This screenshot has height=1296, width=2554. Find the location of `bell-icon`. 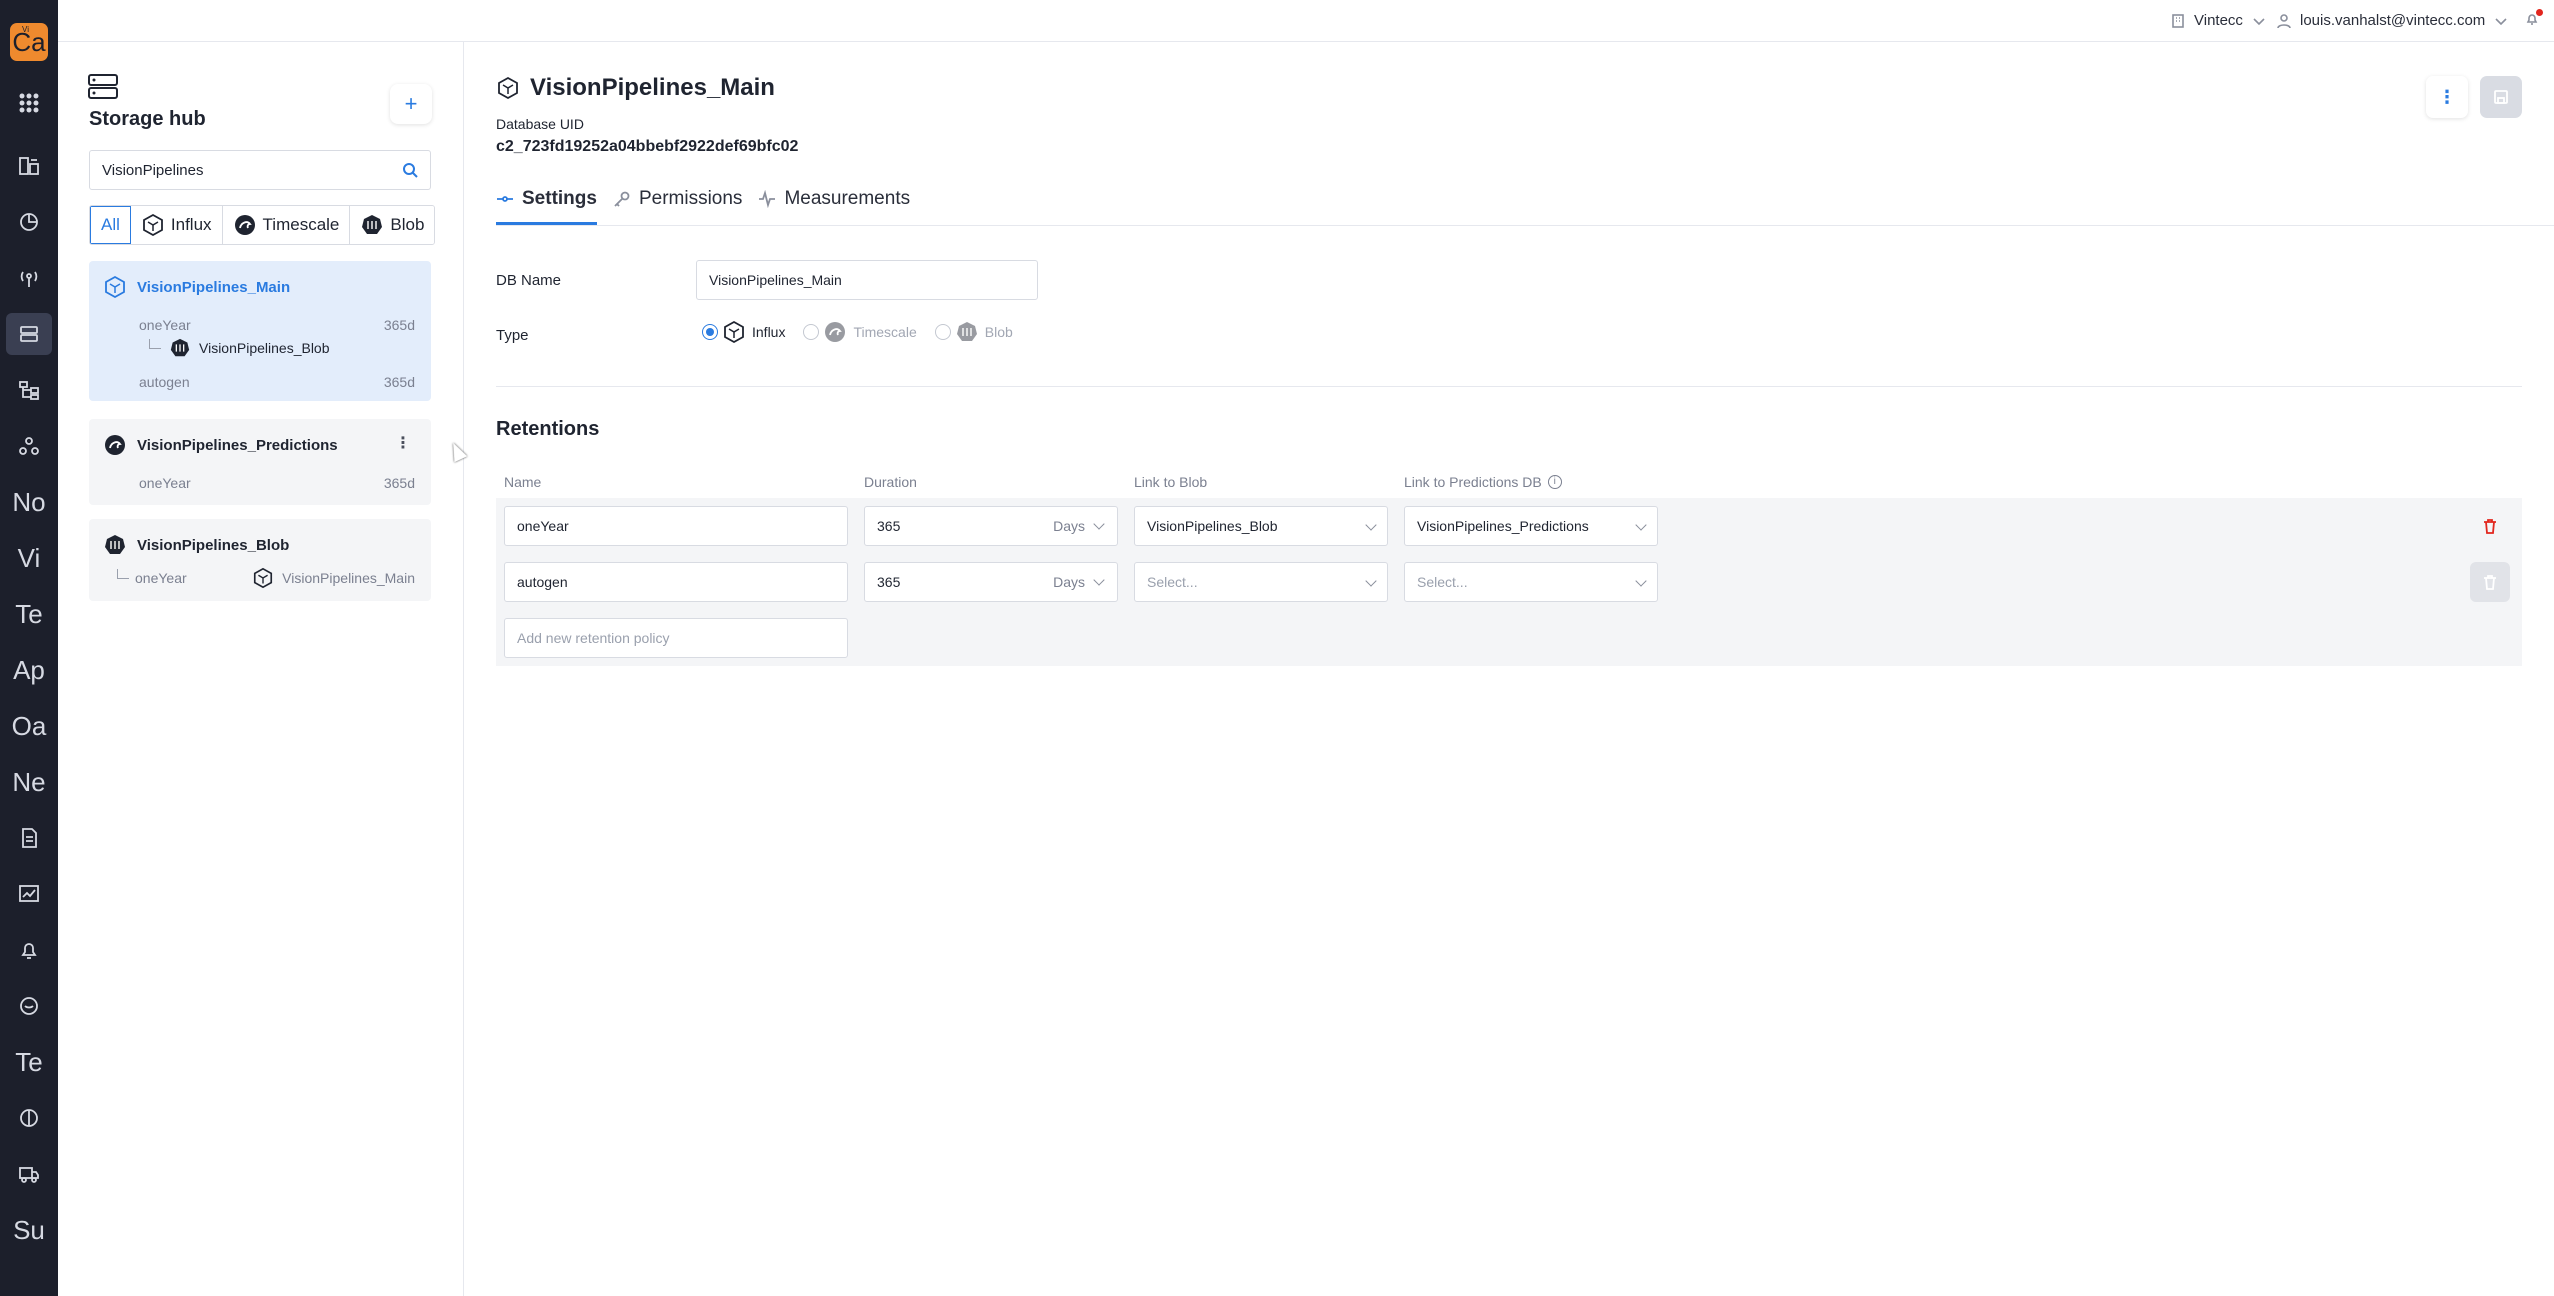

bell-icon is located at coordinates (29, 950).